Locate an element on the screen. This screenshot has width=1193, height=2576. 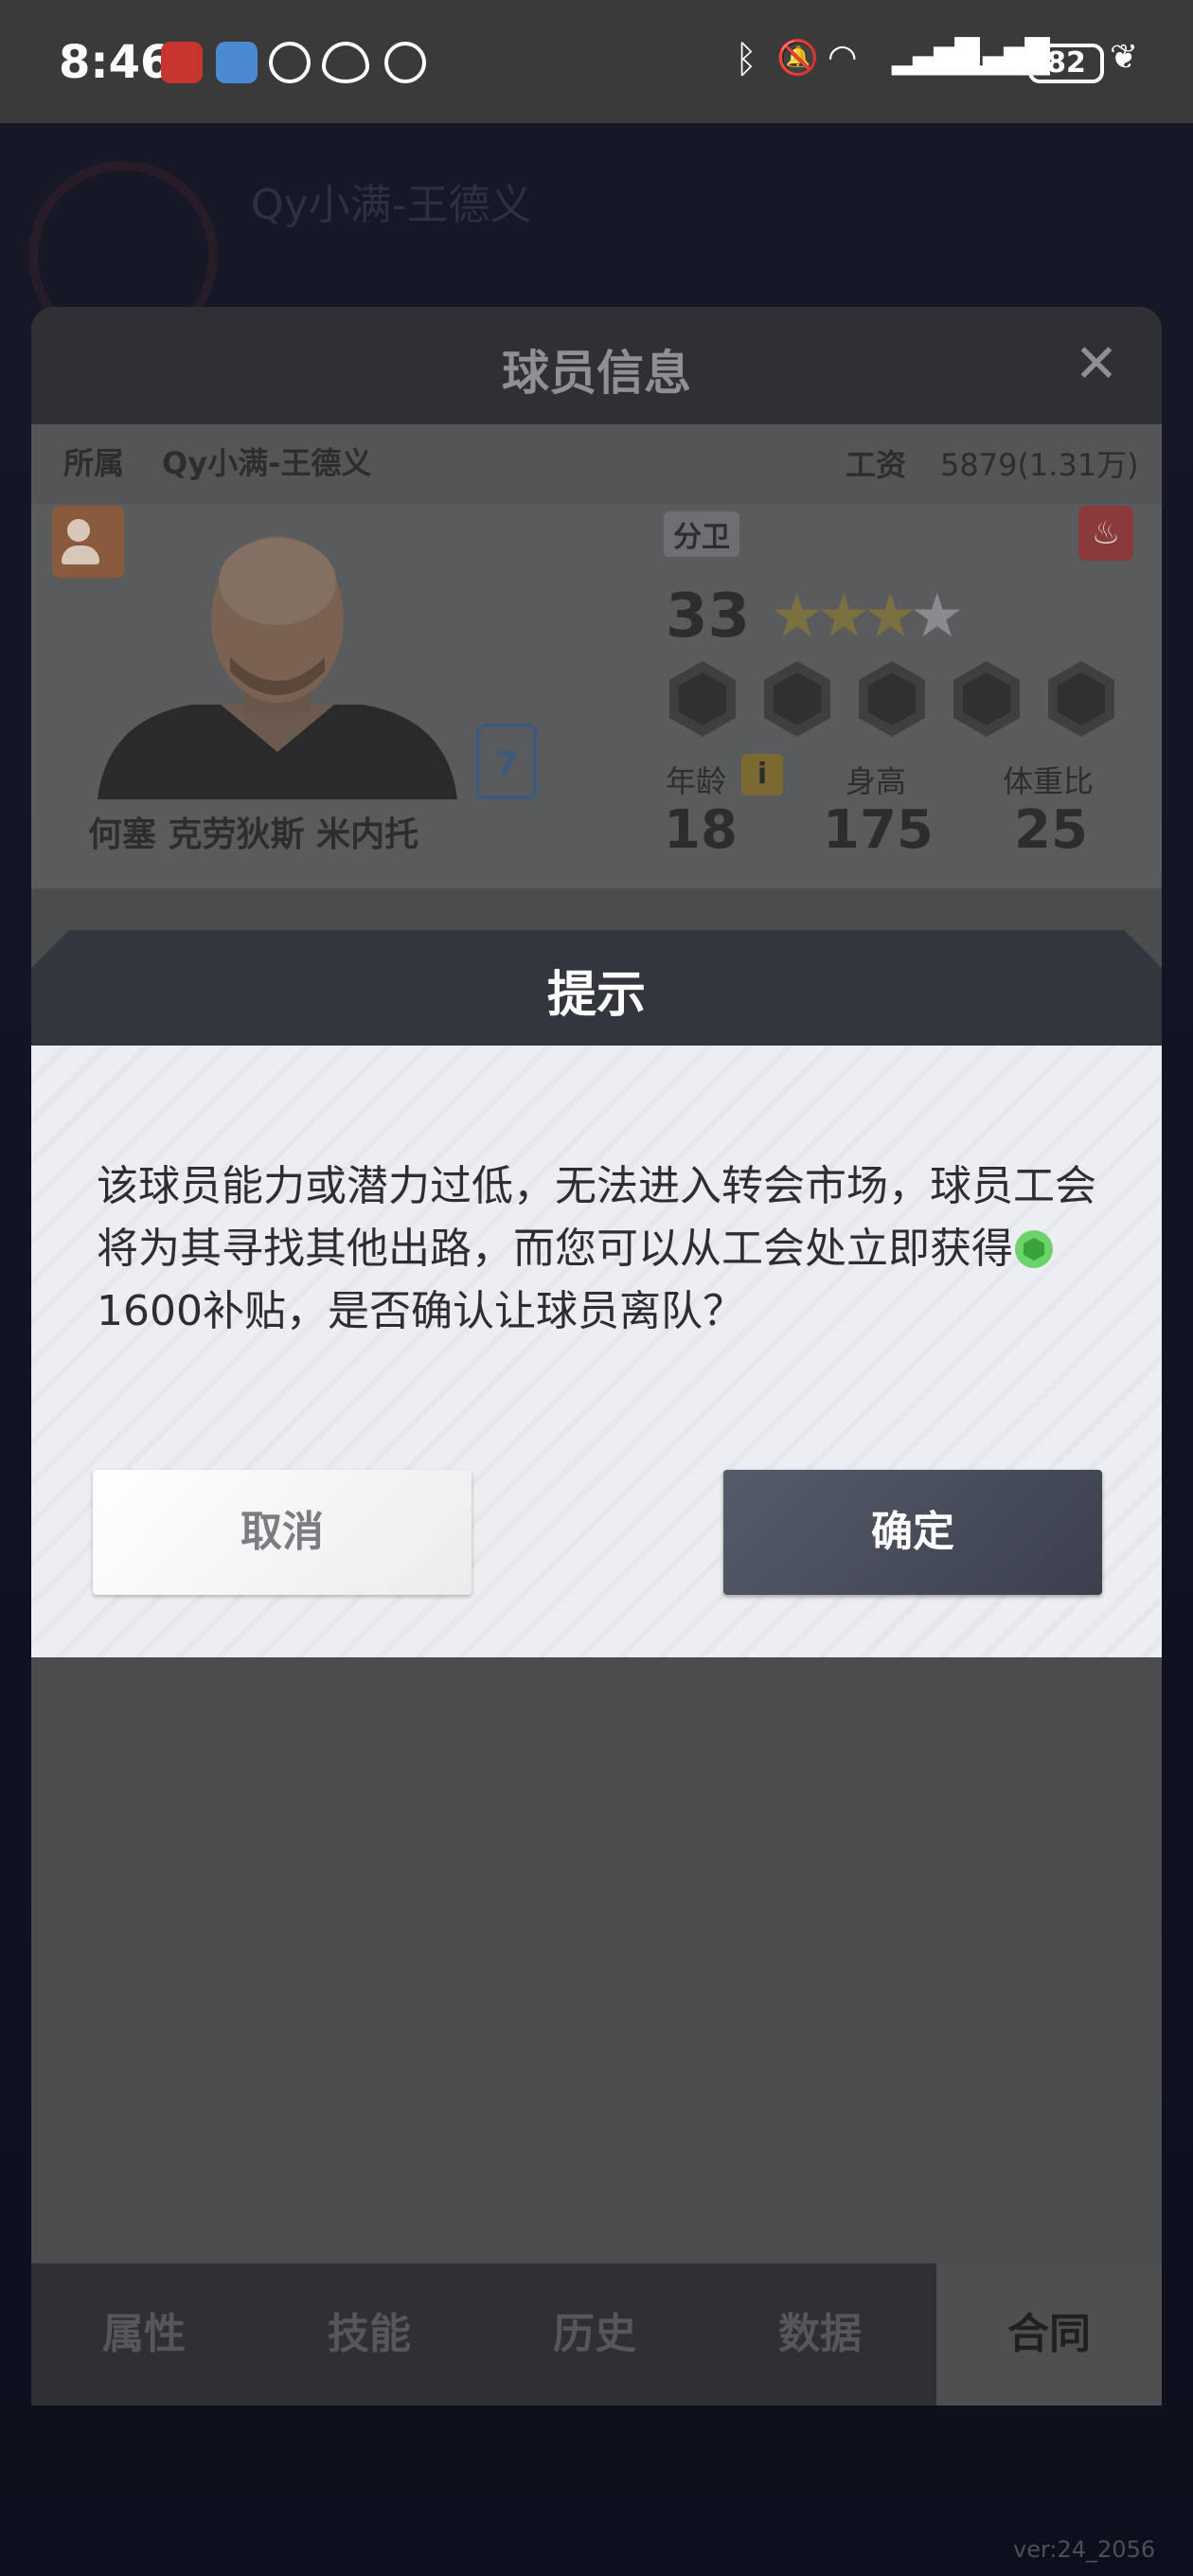
team-name: Qy小满-王德义 is located at coordinates (391, 205).